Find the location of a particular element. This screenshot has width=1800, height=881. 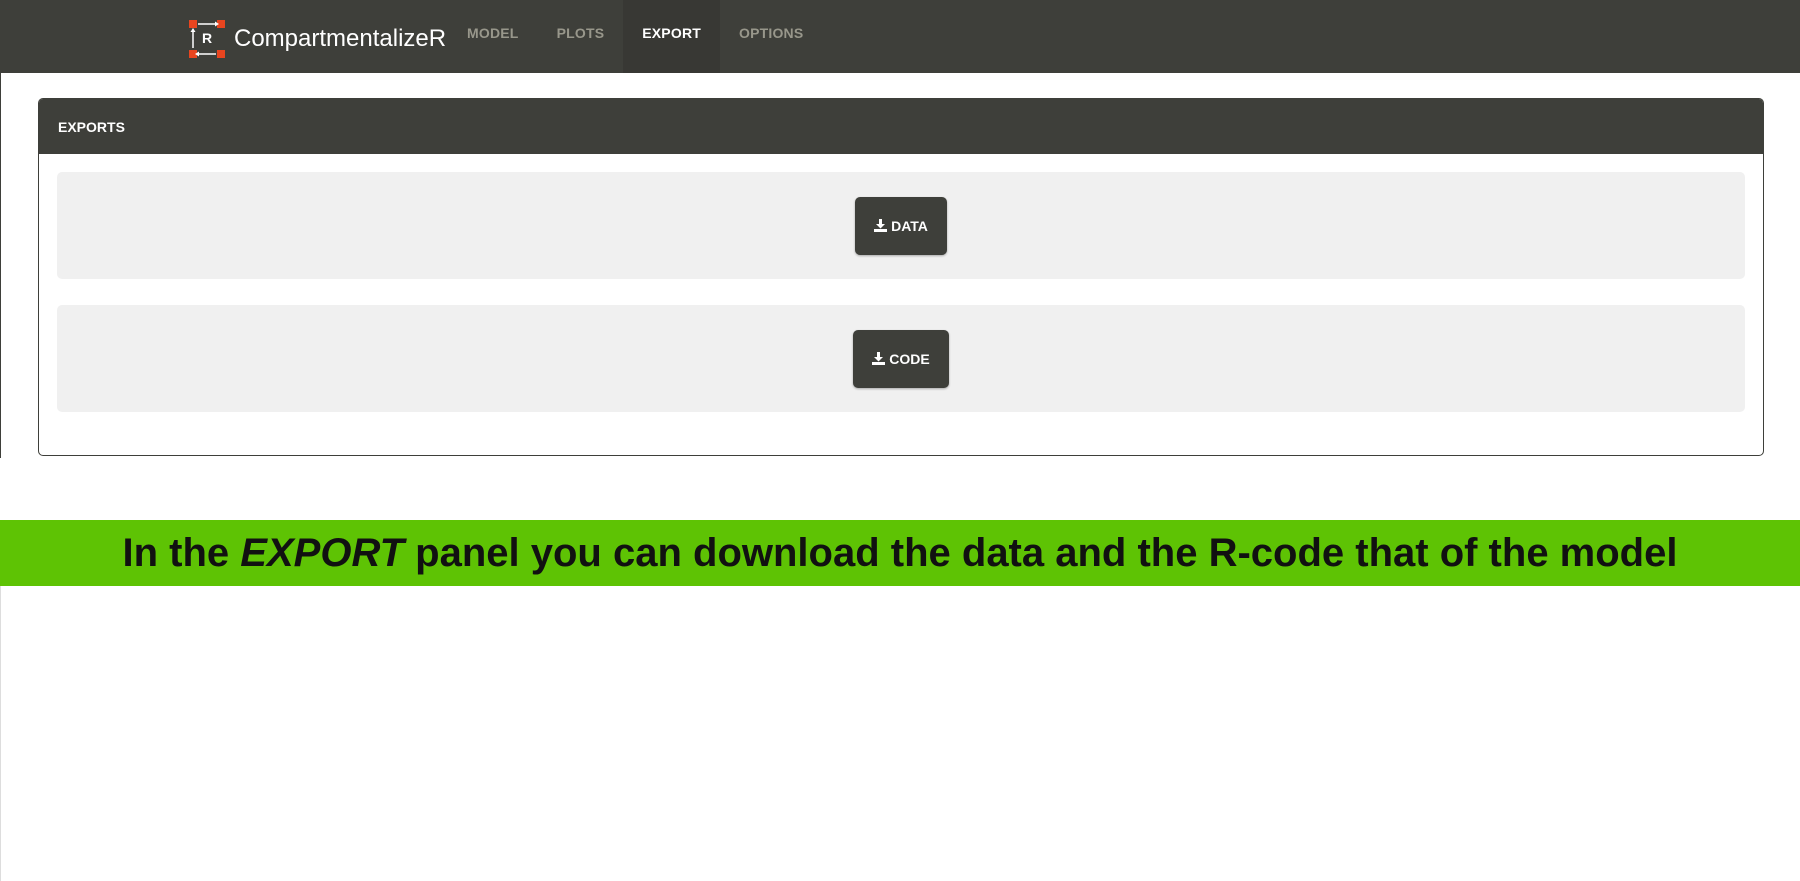

download-data-button: DATA is located at coordinates (901, 225).